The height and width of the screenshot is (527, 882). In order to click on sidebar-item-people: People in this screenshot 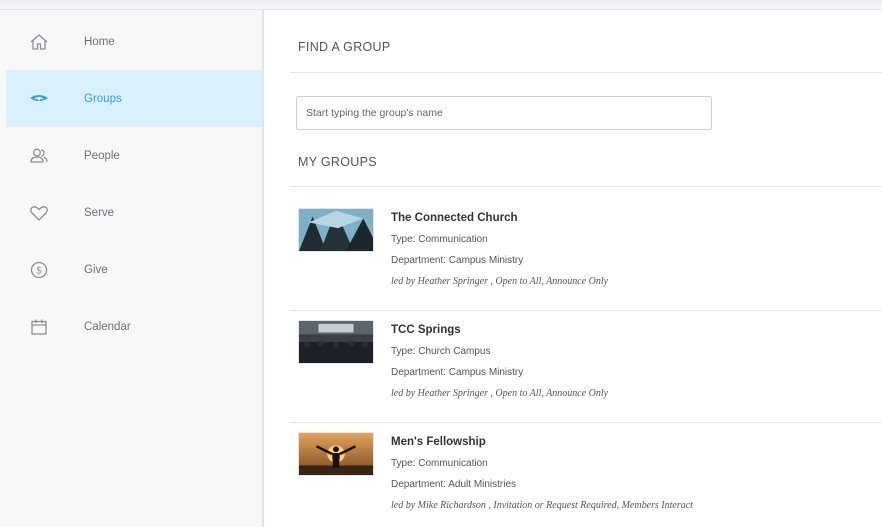, I will do `click(134, 155)`.